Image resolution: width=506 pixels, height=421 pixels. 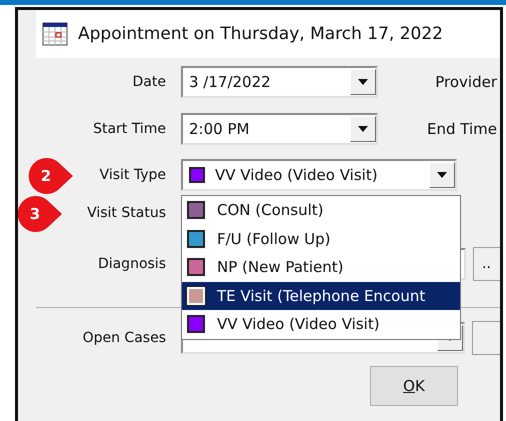 What do you see at coordinates (124, 338) in the screenshot?
I see `field-label: Open Cases` at bounding box center [124, 338].